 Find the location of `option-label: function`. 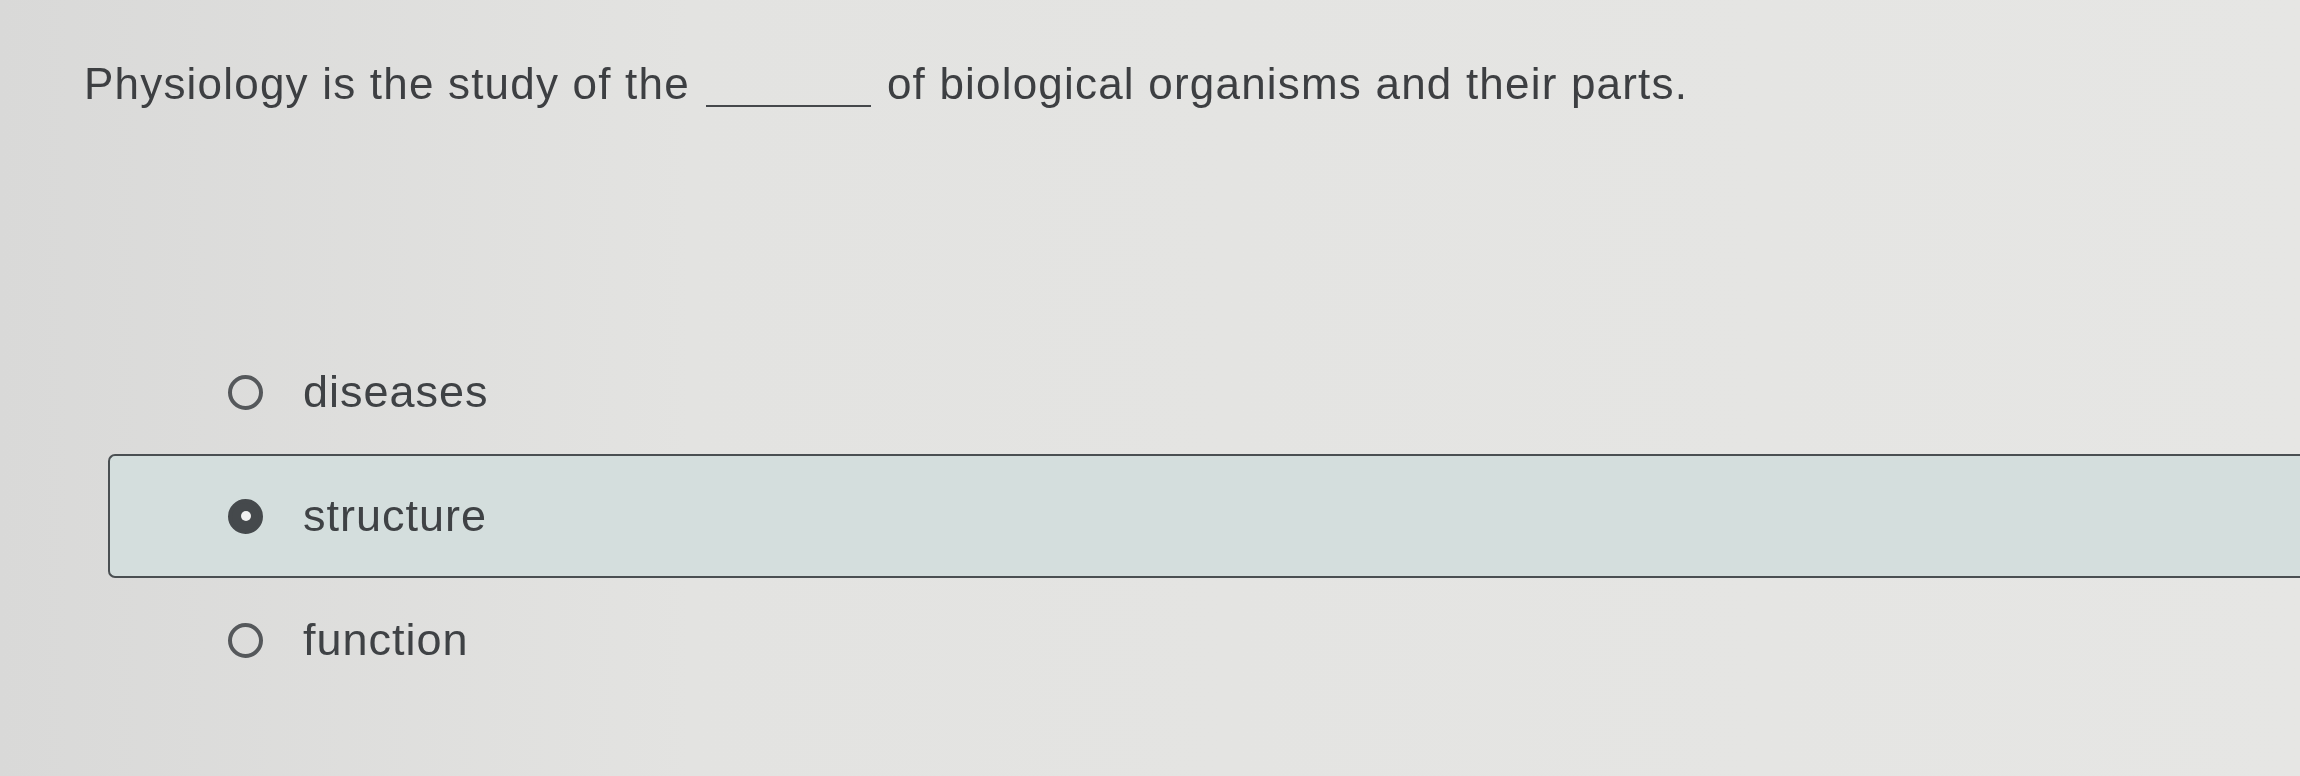

option-label: function is located at coordinates (386, 640).